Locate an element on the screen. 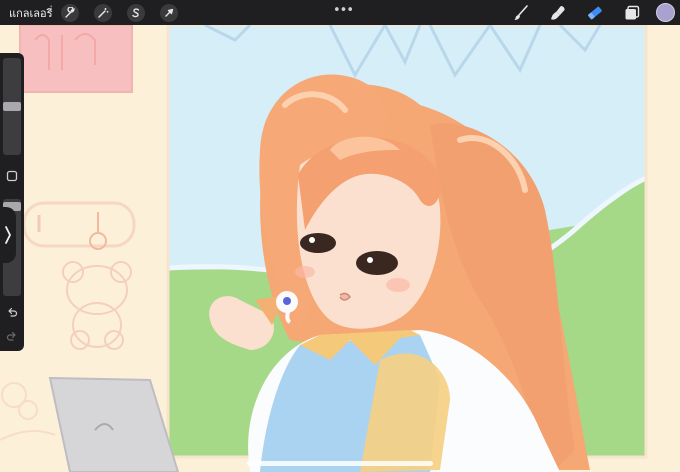 The image size is (680, 472). home-indicator is located at coordinates (340, 463).